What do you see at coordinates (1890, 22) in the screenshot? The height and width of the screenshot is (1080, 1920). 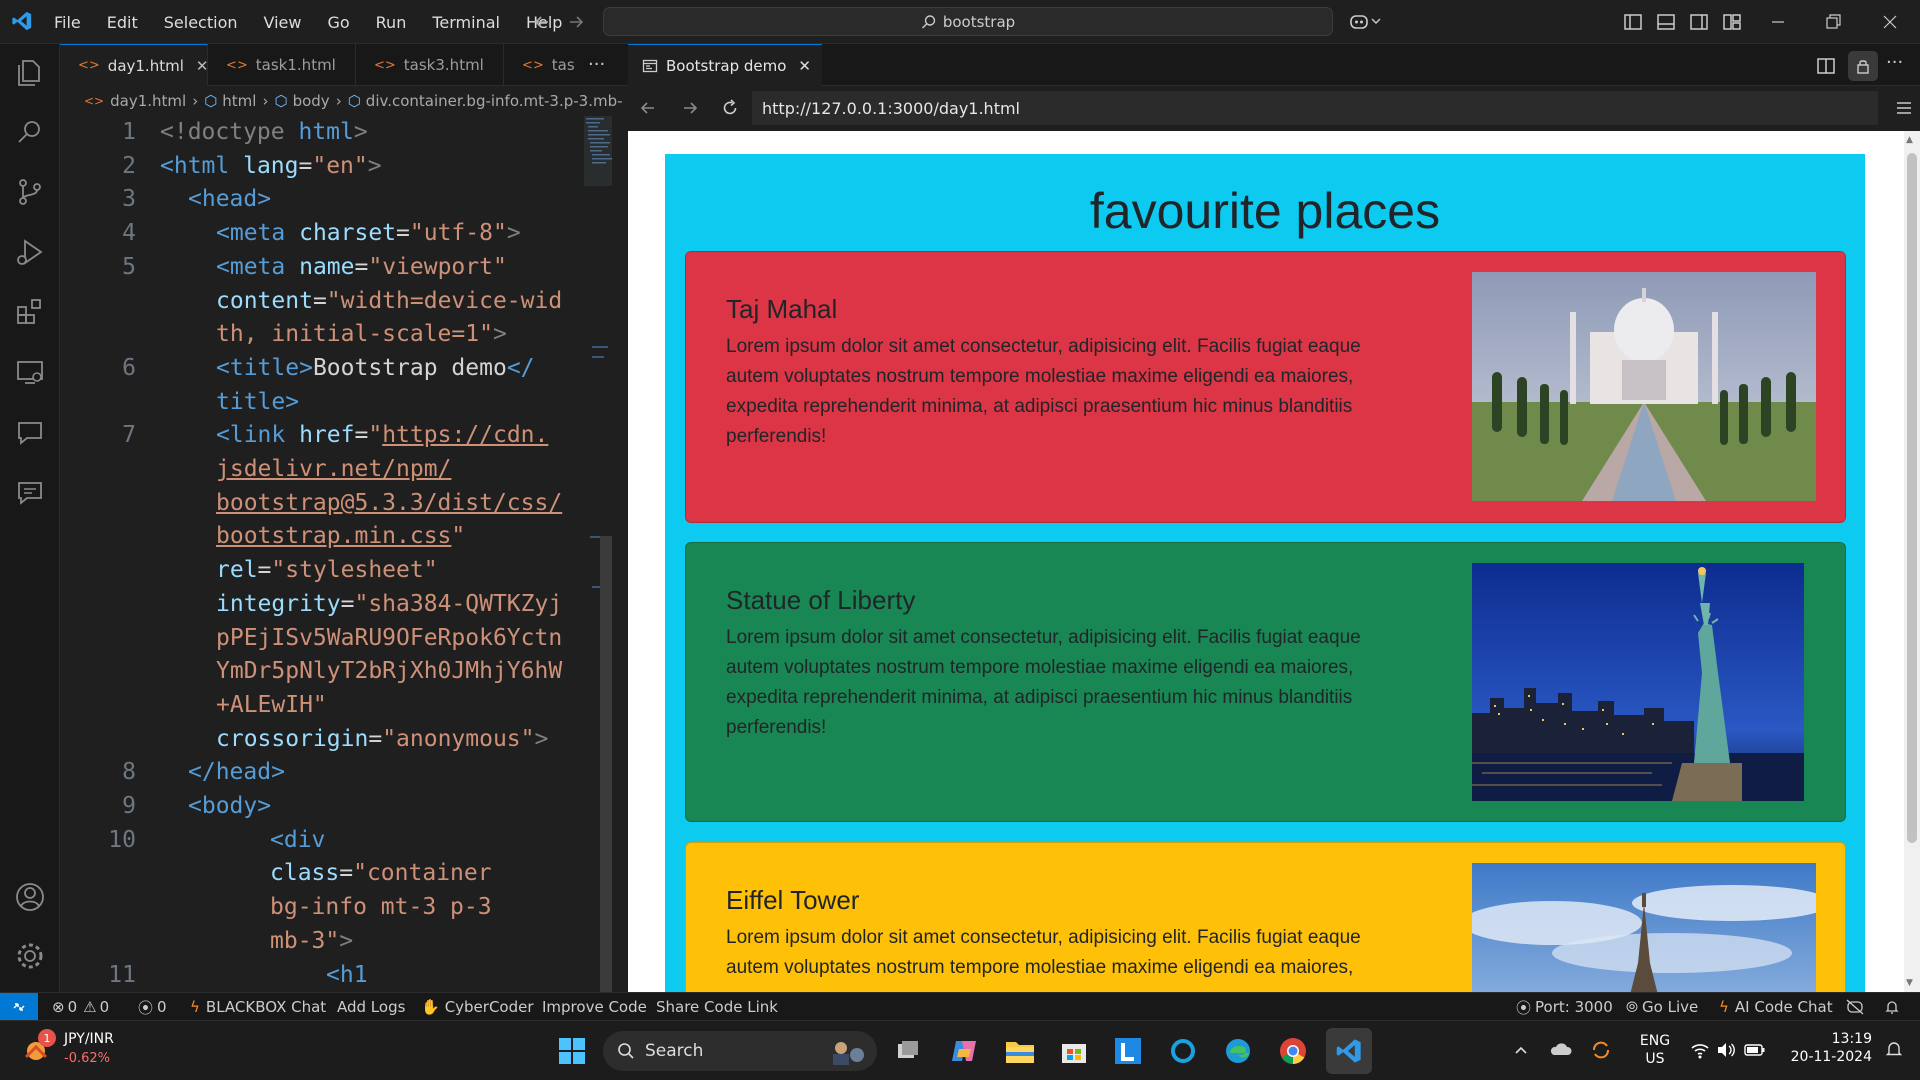 I see `close-window-icon` at bounding box center [1890, 22].